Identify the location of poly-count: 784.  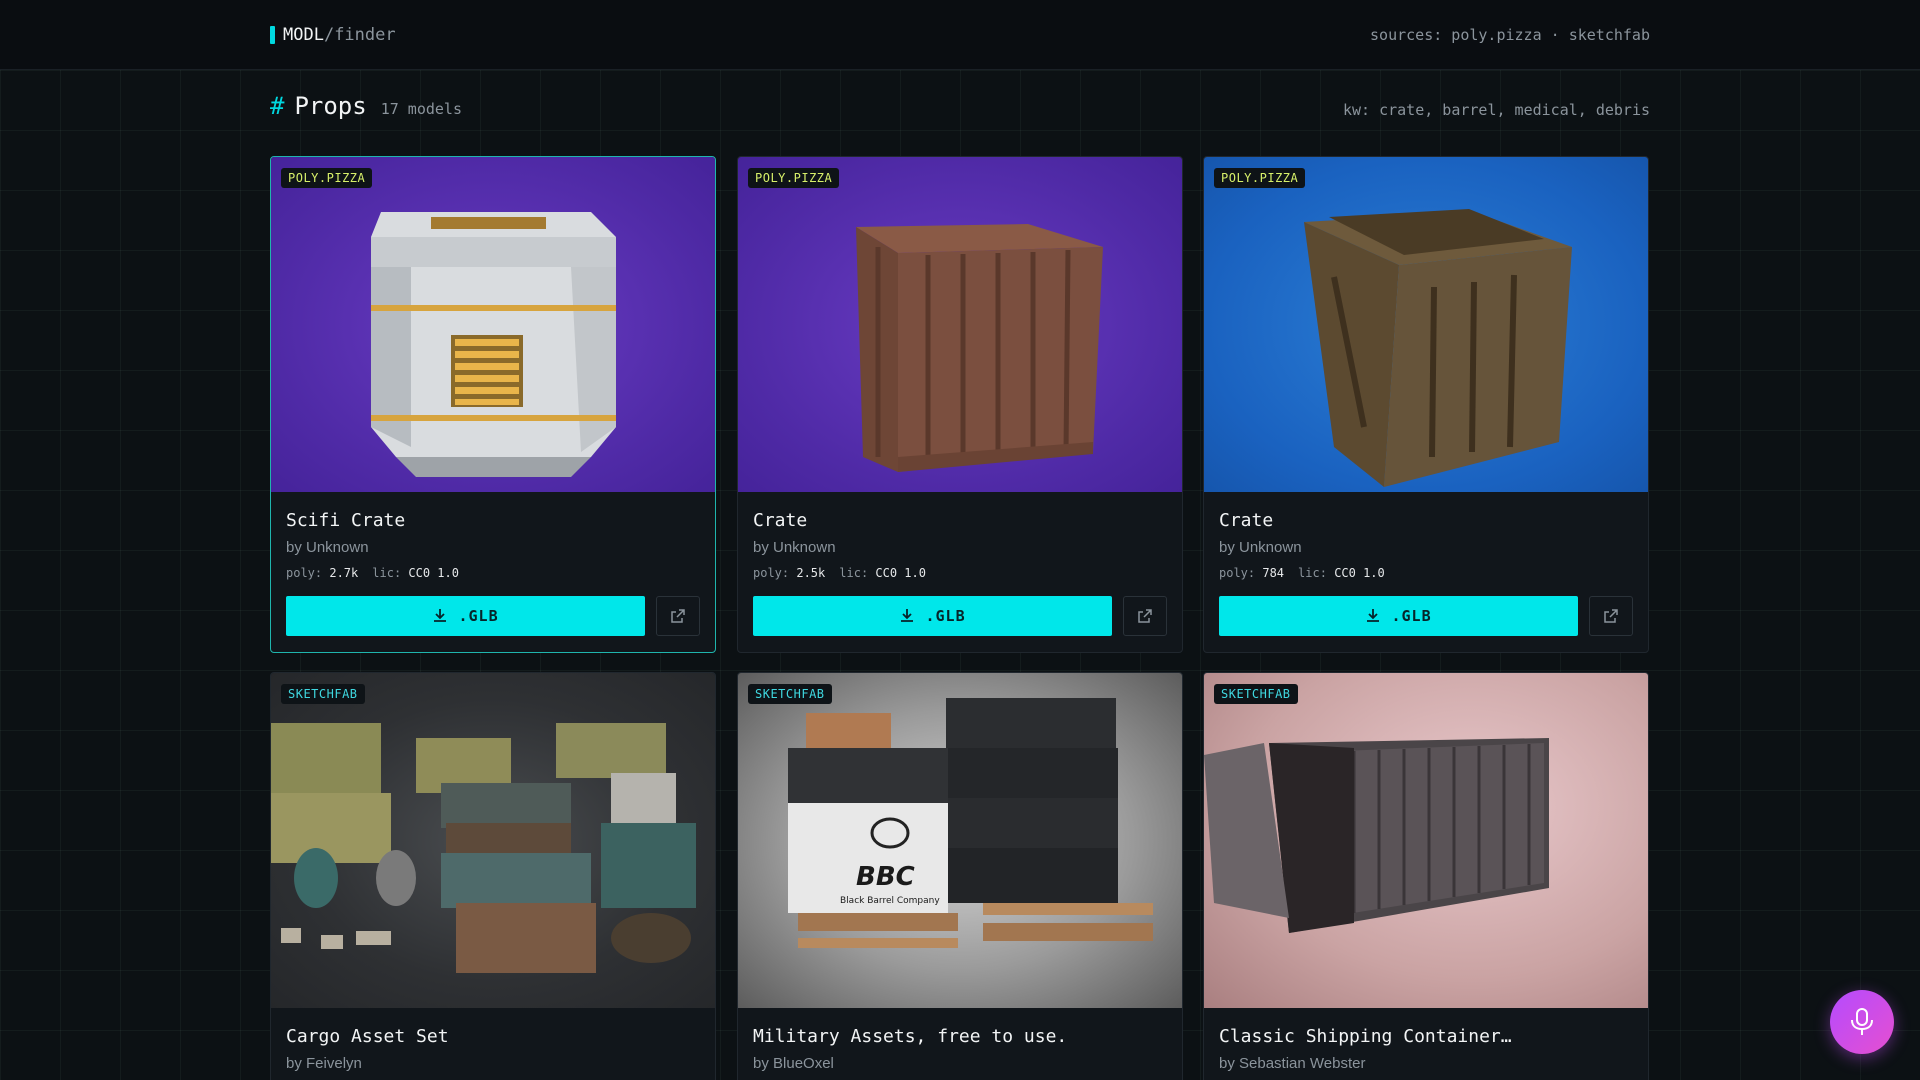
(1273, 573).